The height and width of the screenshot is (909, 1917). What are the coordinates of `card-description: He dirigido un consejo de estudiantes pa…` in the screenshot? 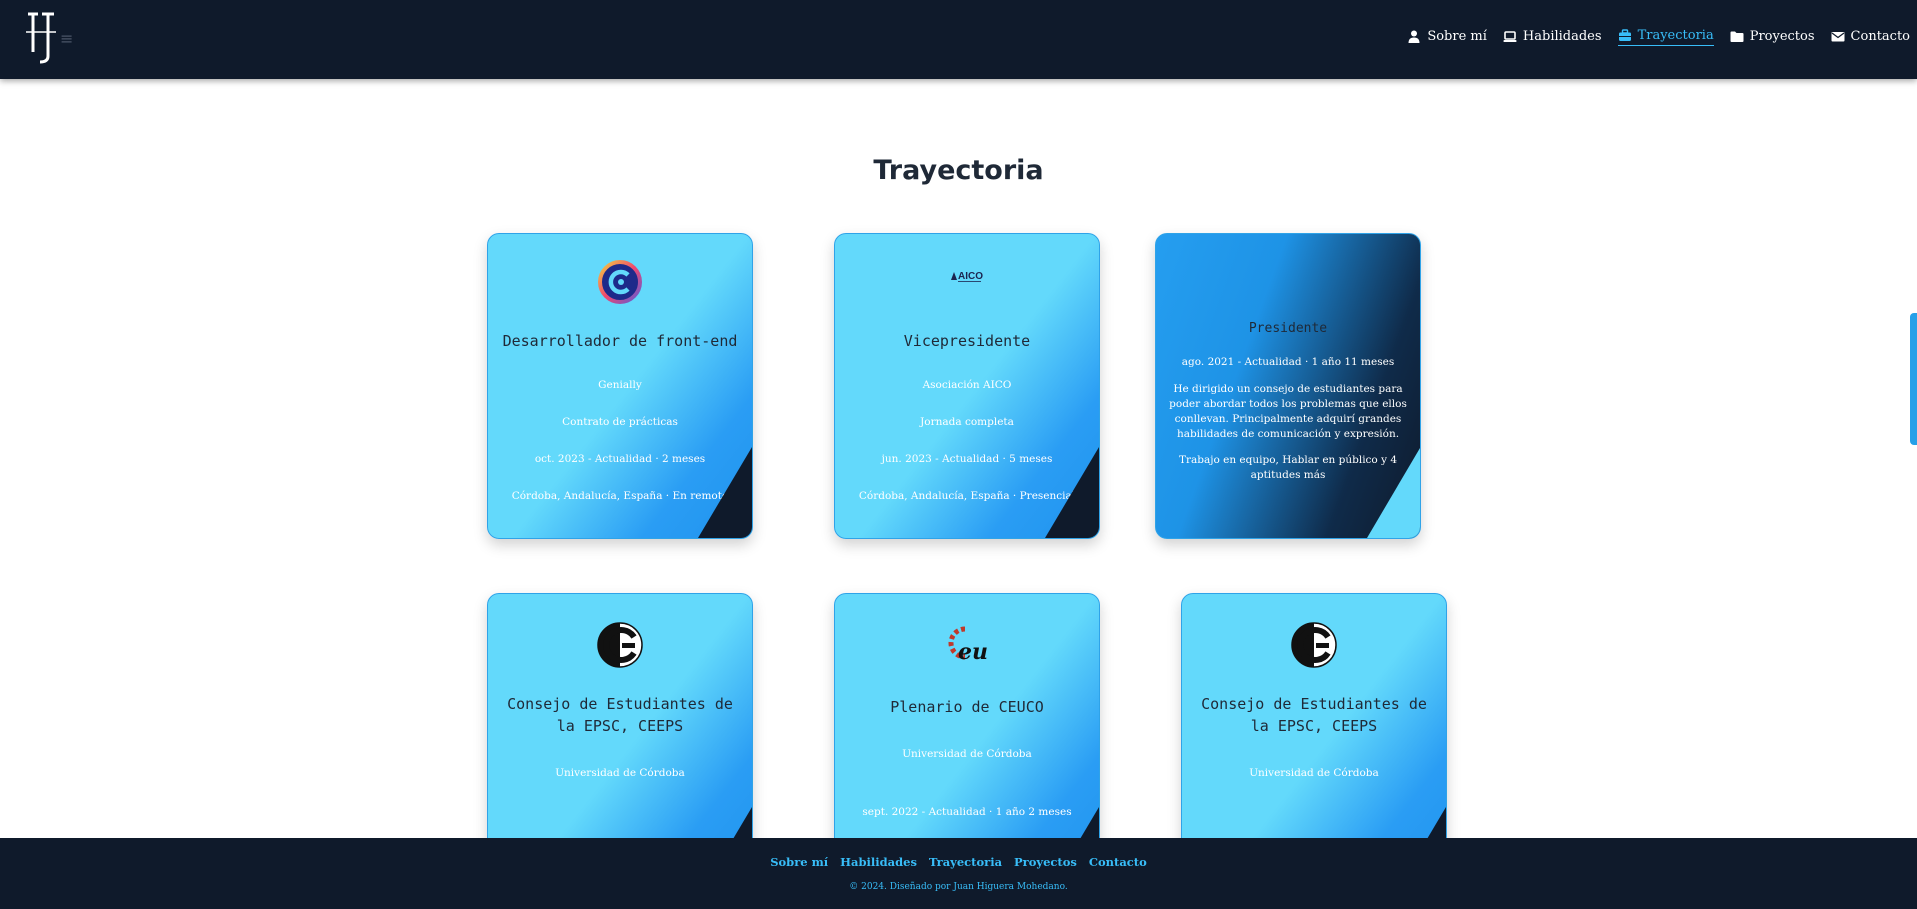 It's located at (1288, 411).